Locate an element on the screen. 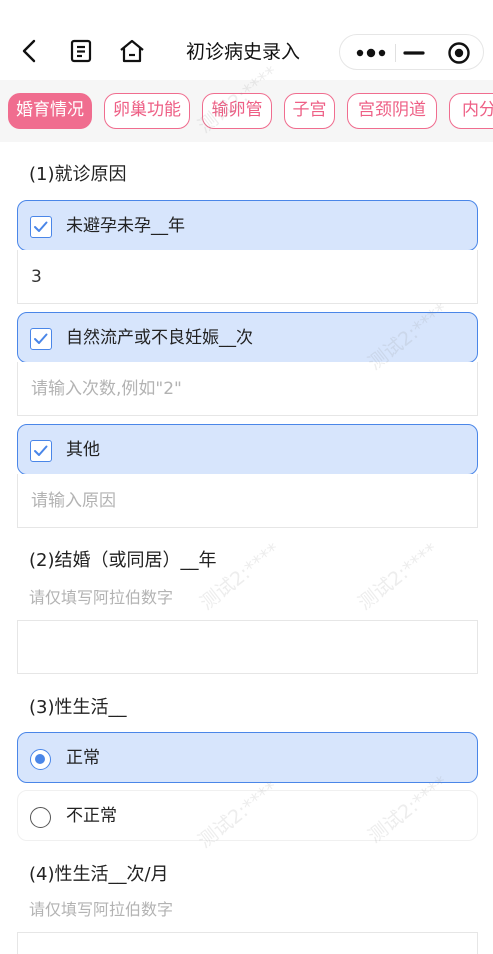  home-icon is located at coordinates (132, 51).